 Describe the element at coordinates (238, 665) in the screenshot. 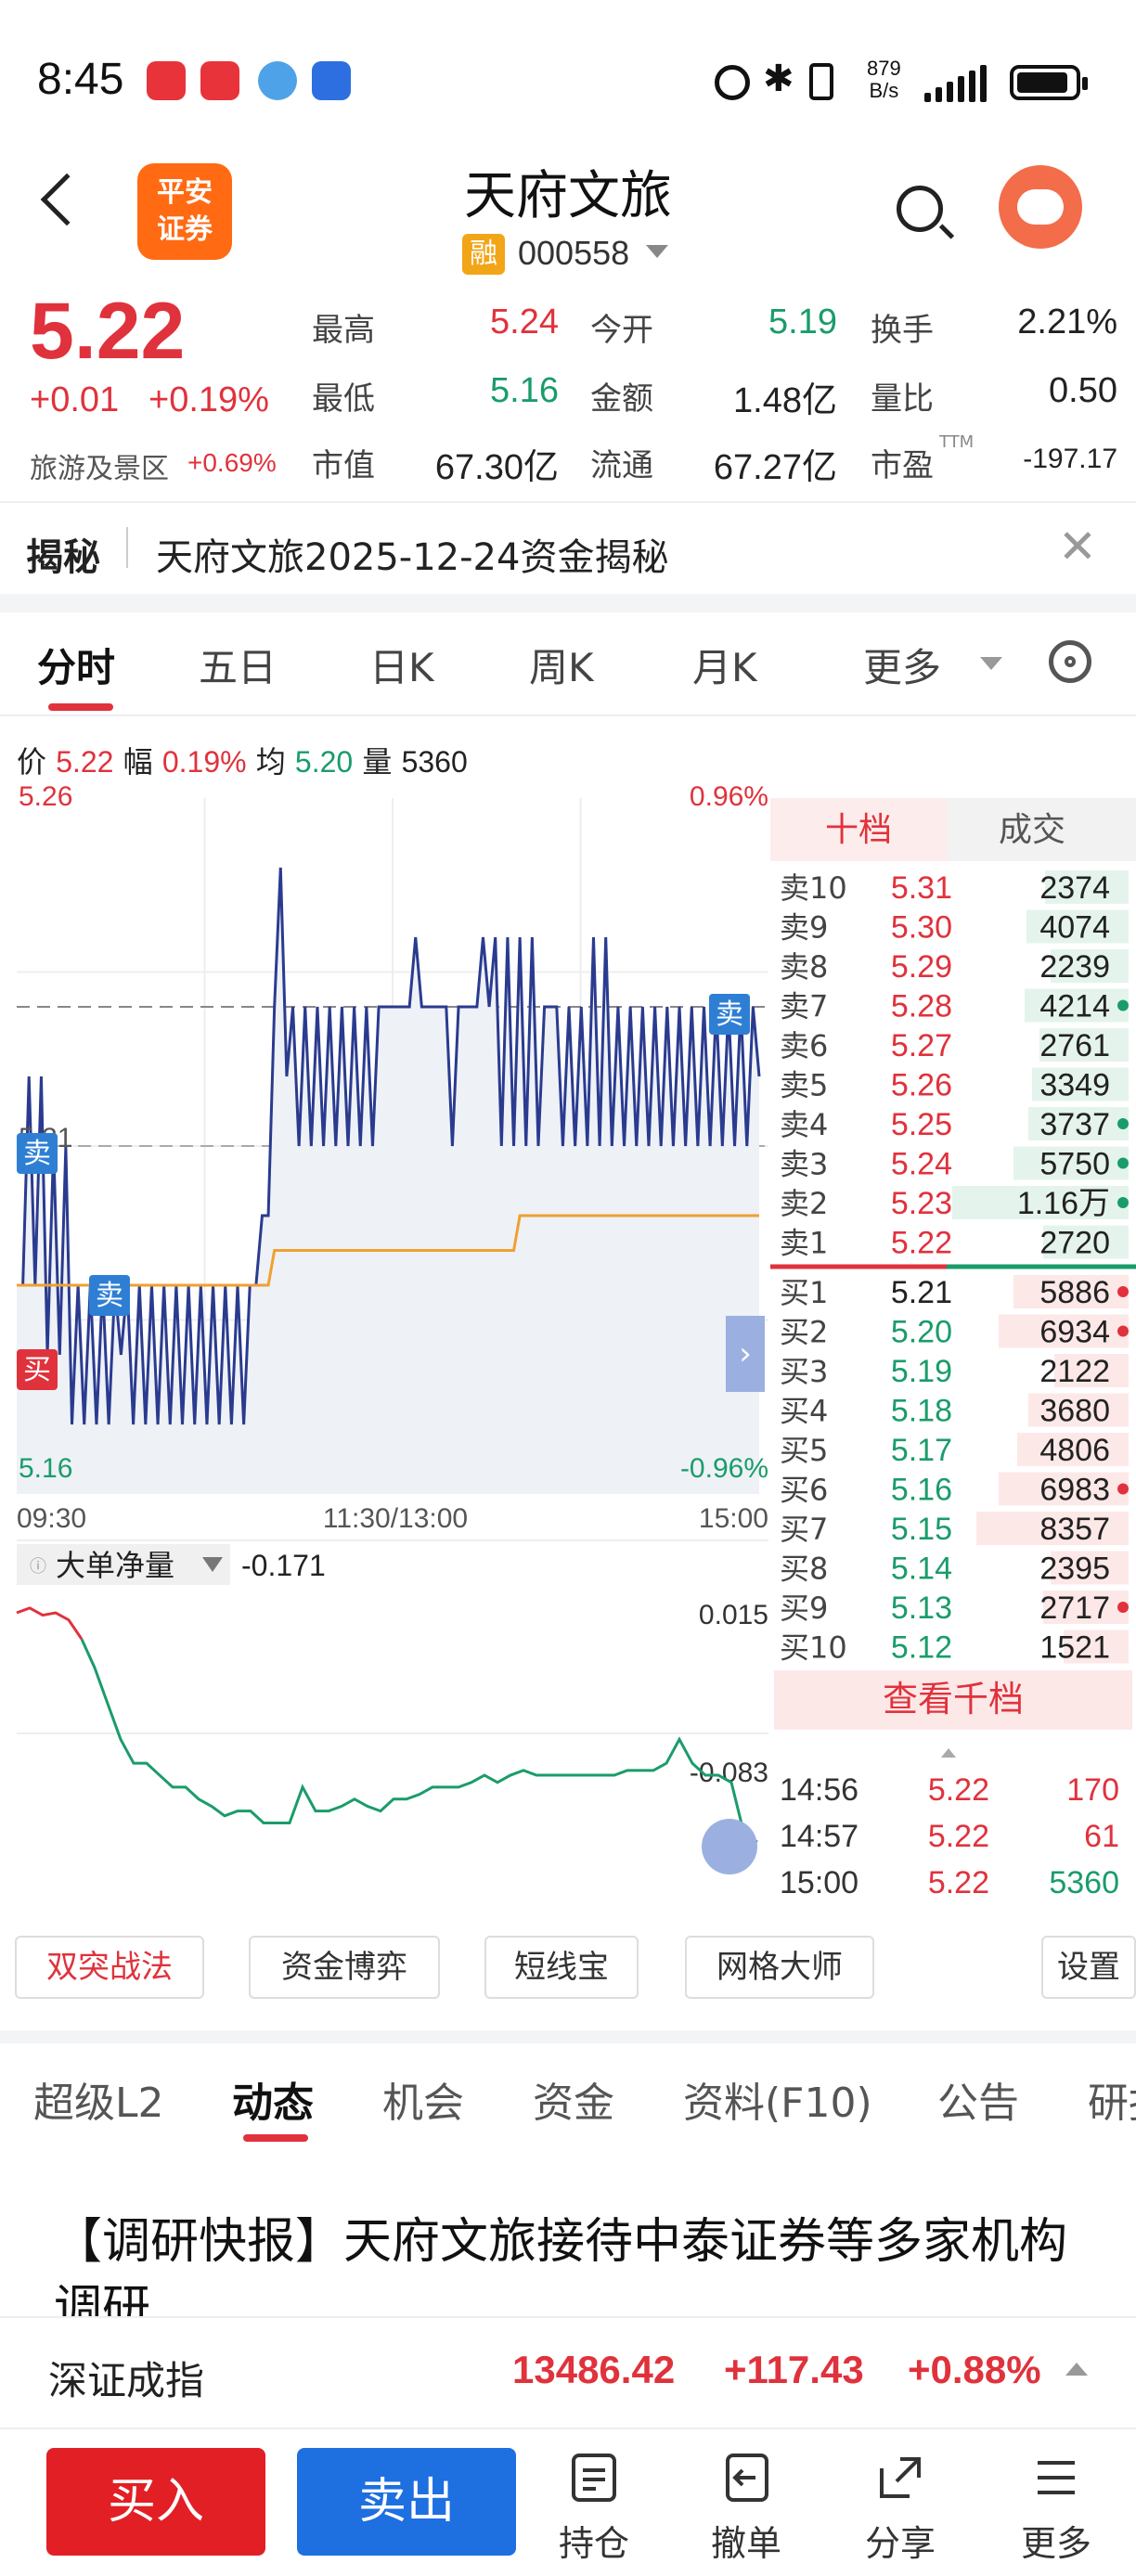

I see `tab-five-day: 五日` at that location.